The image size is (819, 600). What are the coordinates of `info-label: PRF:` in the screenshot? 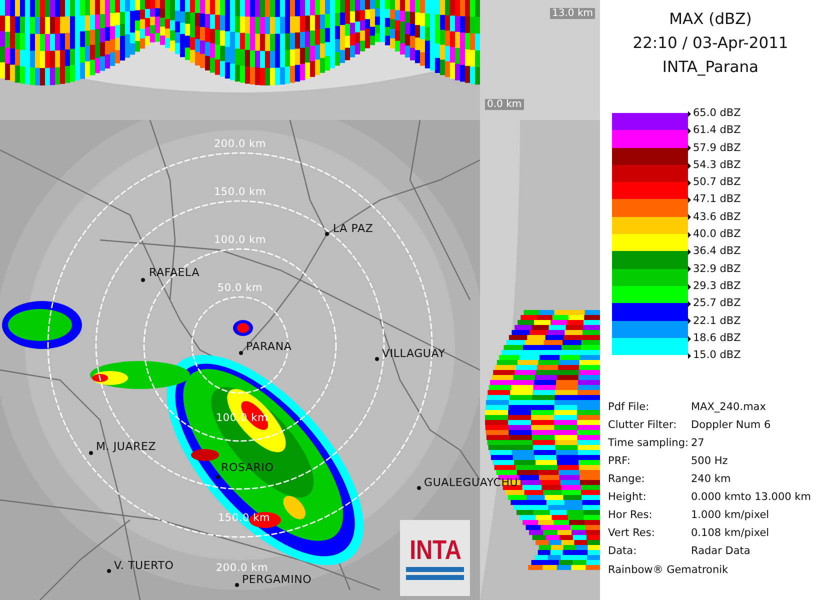 It's located at (620, 462).